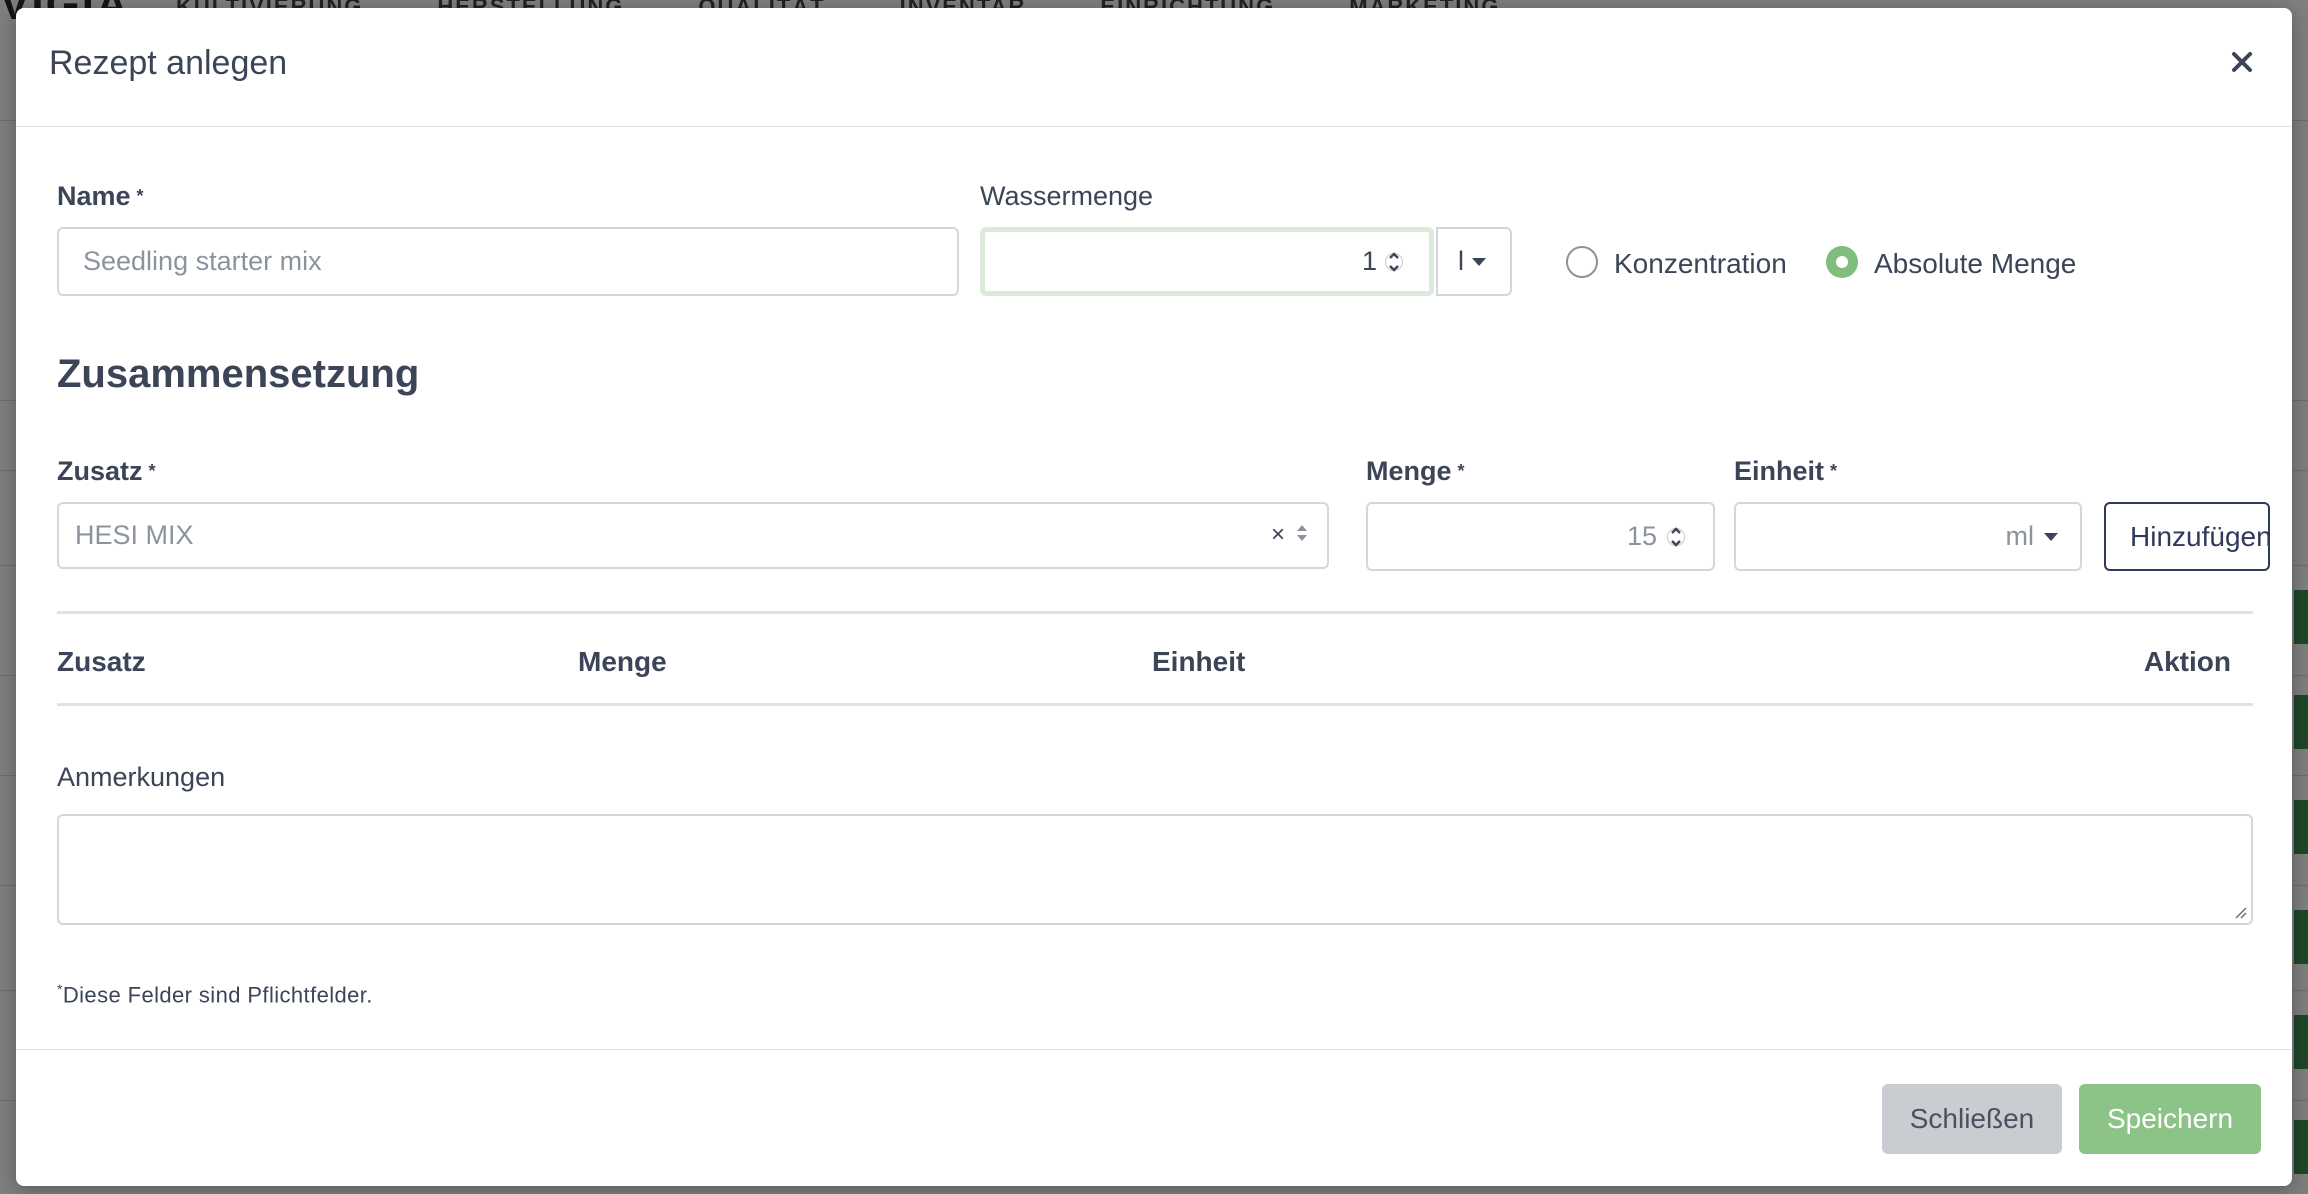 The image size is (2308, 1194). What do you see at coordinates (2240, 912) in the screenshot?
I see `resize-handle-icon` at bounding box center [2240, 912].